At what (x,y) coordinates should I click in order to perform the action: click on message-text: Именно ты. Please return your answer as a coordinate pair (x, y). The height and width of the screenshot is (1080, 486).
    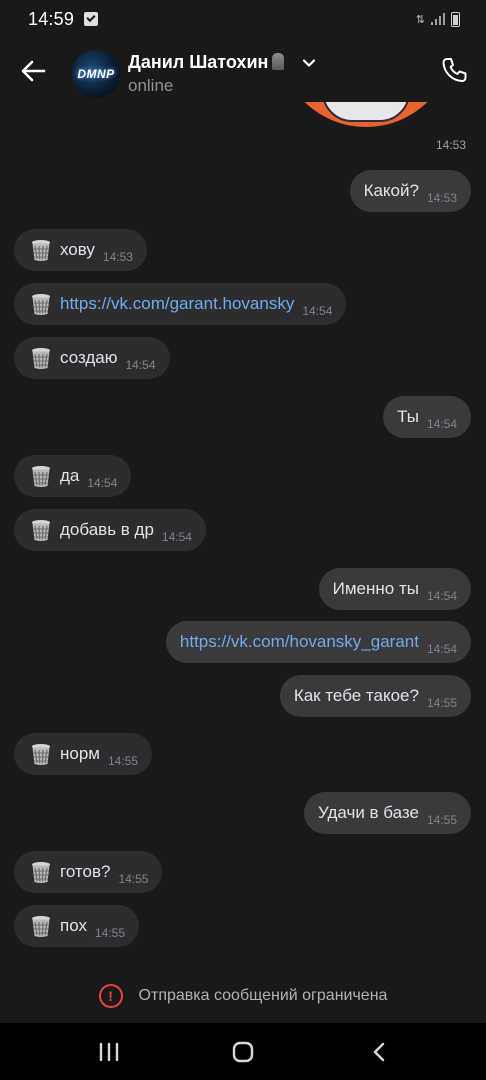
    Looking at the image, I should click on (375, 588).